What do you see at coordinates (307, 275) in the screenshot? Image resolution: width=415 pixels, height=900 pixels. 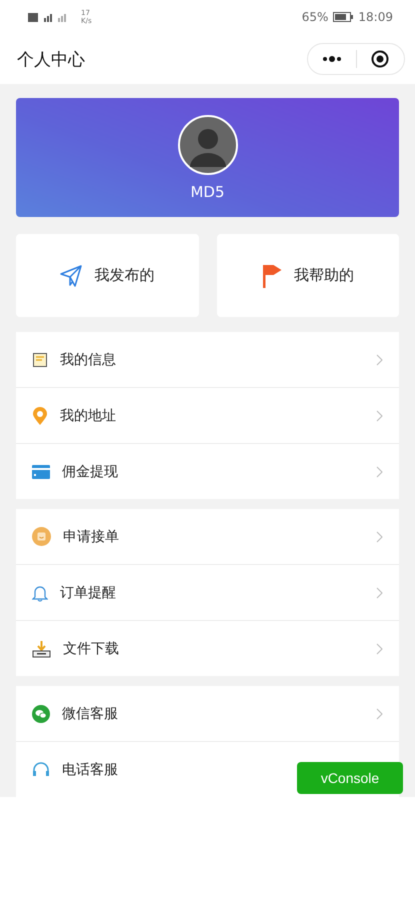 I see `shortcut-button: 我帮助的` at bounding box center [307, 275].